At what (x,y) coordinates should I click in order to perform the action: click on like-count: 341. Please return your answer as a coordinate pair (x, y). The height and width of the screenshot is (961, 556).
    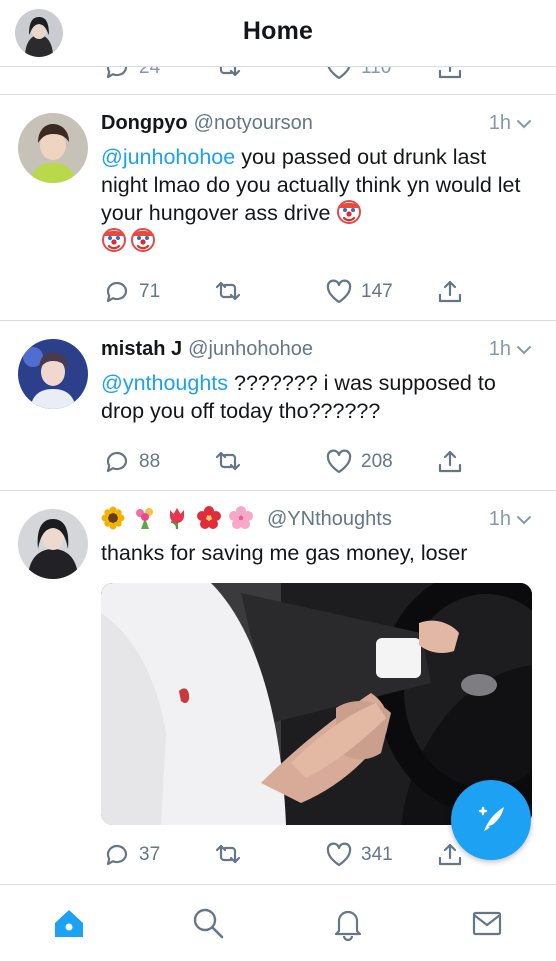
    Looking at the image, I should click on (377, 854).